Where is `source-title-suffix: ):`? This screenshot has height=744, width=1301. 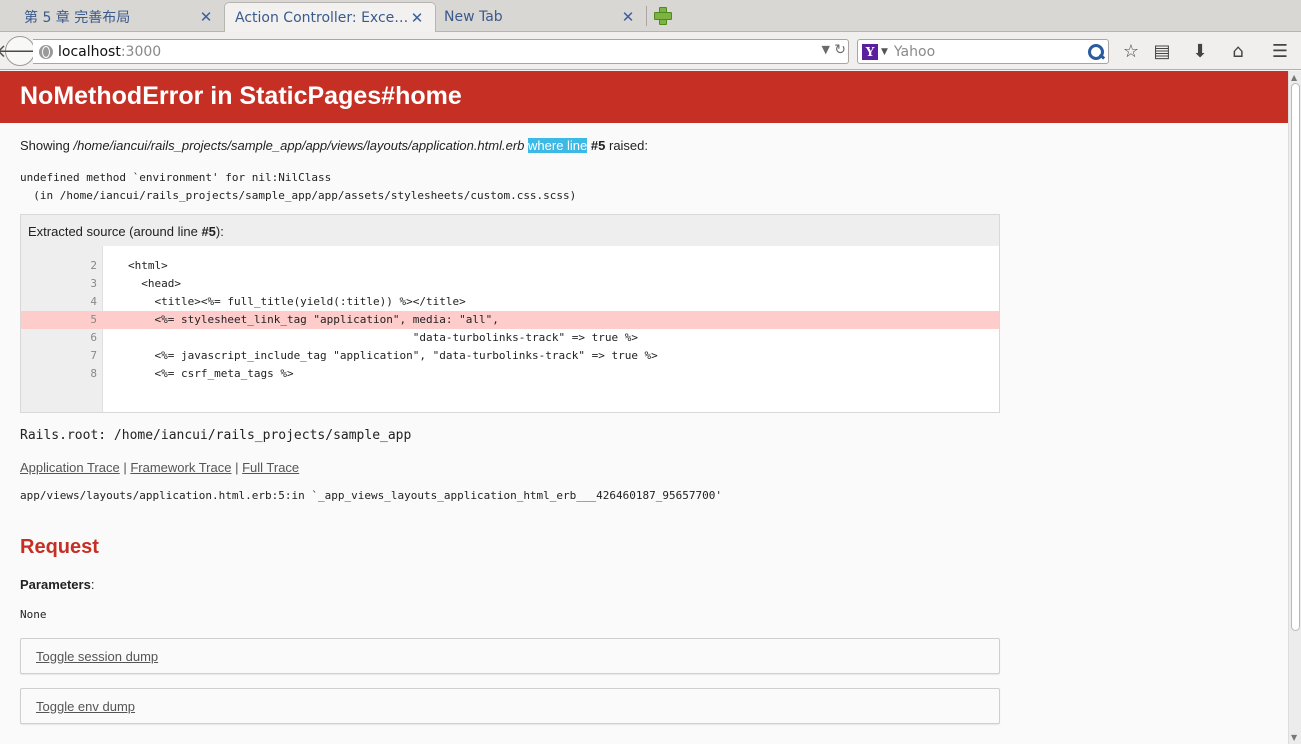 source-title-suffix: ): is located at coordinates (219, 231).